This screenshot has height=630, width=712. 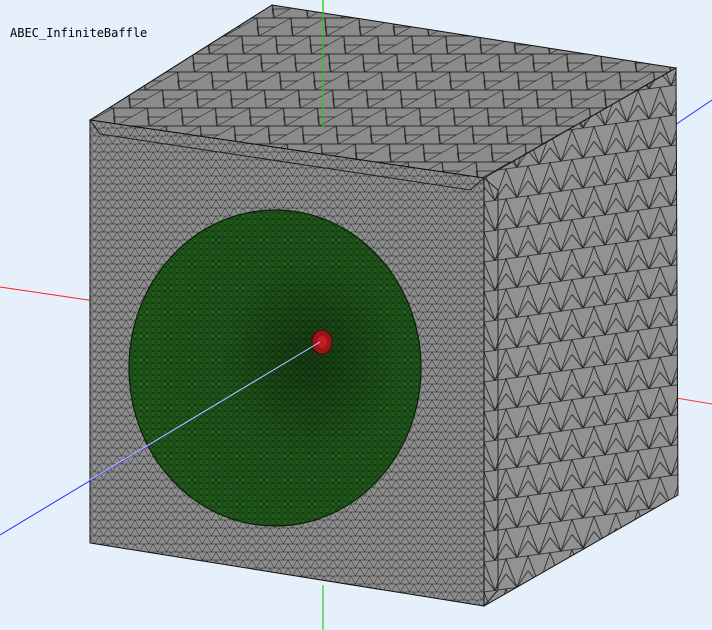 What do you see at coordinates (693, 112) in the screenshot?
I see `z-axis-far` at bounding box center [693, 112].